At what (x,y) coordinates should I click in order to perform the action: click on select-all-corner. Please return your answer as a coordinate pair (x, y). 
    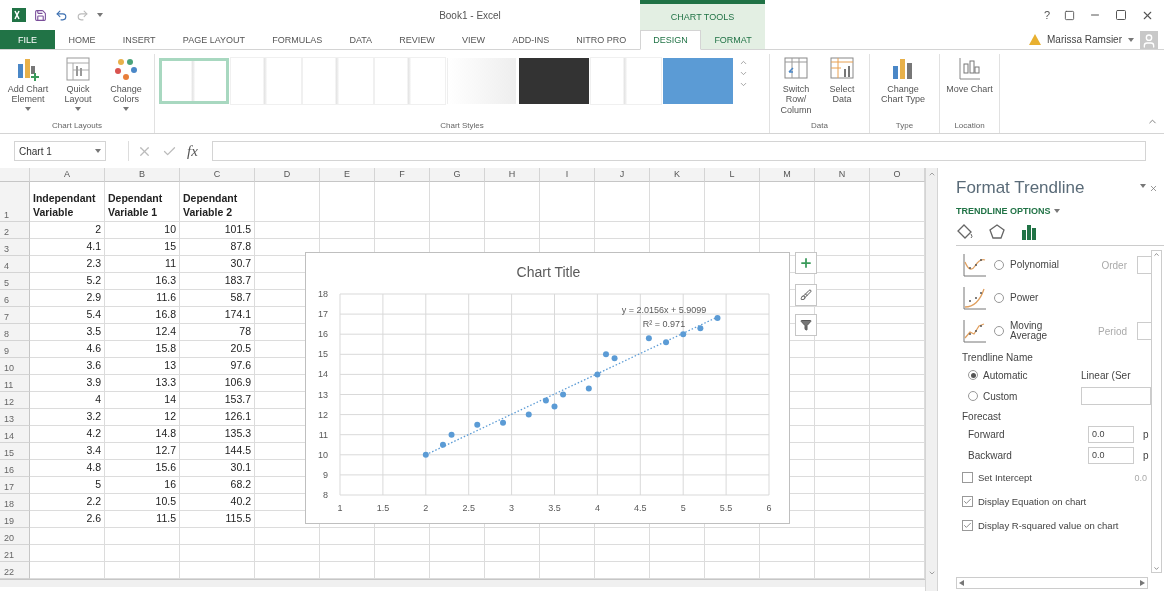
    Looking at the image, I should click on (15, 175).